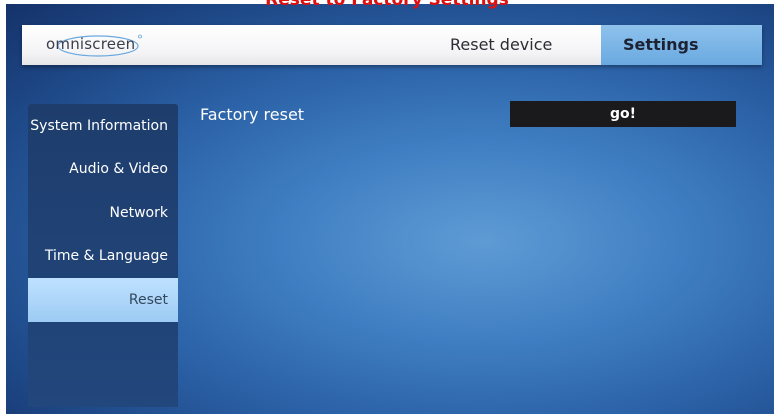 The image size is (774, 414). Describe the element at coordinates (103, 300) in the screenshot. I see `sidebar-item-reset: Reset` at that location.